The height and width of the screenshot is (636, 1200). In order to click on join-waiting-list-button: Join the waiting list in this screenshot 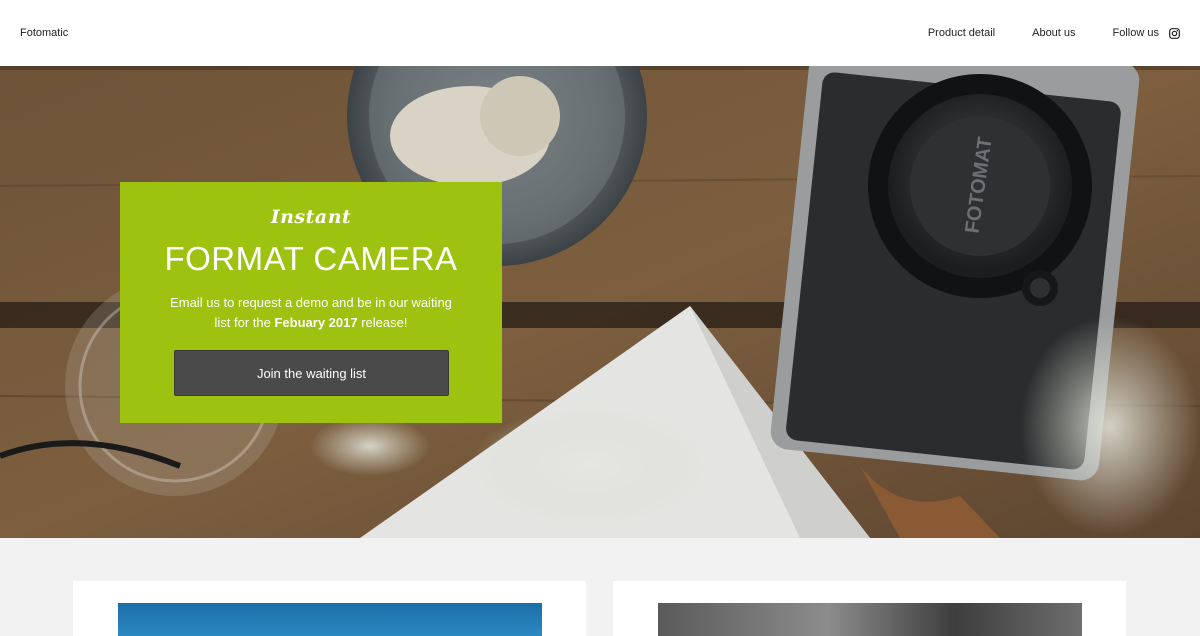, I will do `click(311, 373)`.